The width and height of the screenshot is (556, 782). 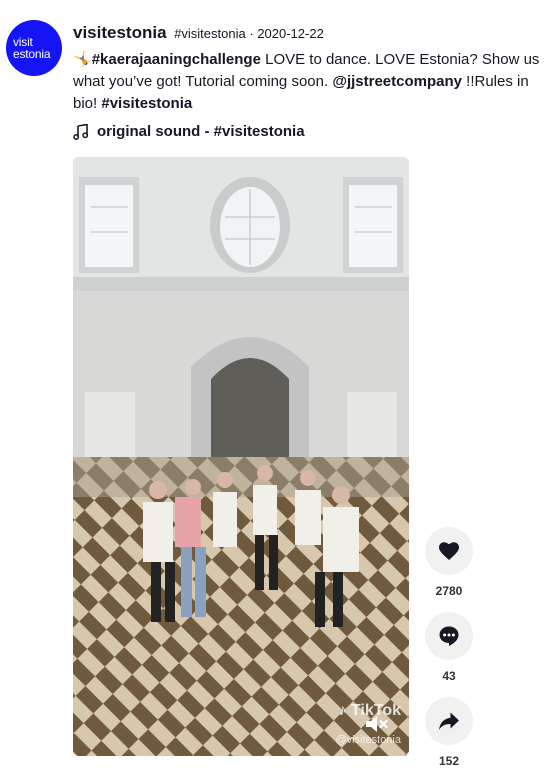 What do you see at coordinates (176, 59) in the screenshot?
I see `hashtag-link-challenge: #kaerajaaningchallenge` at bounding box center [176, 59].